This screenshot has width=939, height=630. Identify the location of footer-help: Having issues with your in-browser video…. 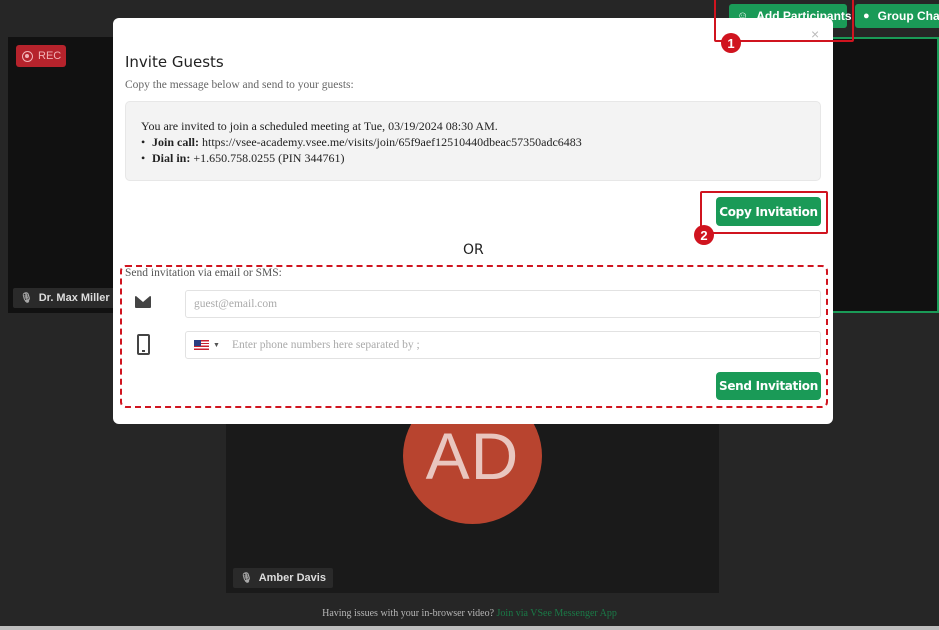
(469, 613).